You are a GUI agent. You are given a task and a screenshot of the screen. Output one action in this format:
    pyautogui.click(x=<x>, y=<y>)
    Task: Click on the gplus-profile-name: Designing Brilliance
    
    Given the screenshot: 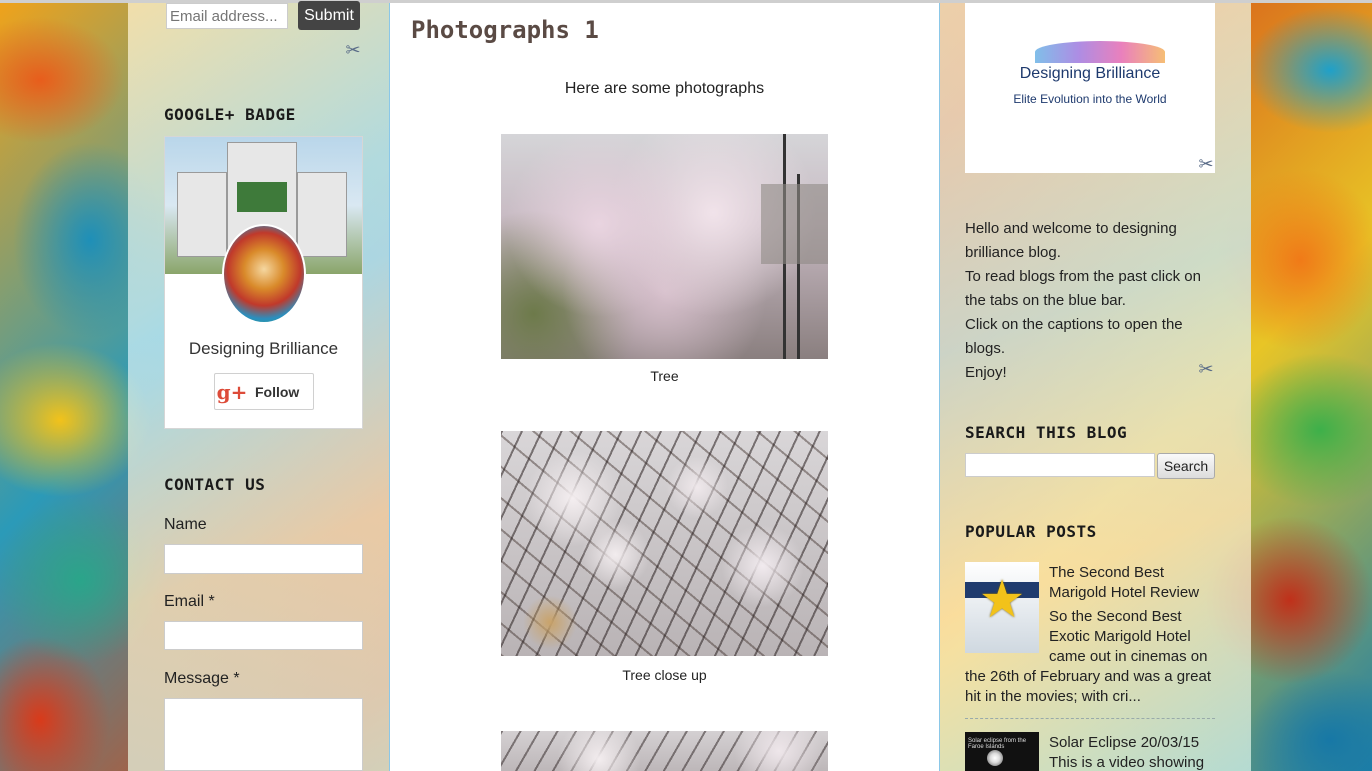 What is the action you would take?
    pyautogui.click(x=263, y=349)
    